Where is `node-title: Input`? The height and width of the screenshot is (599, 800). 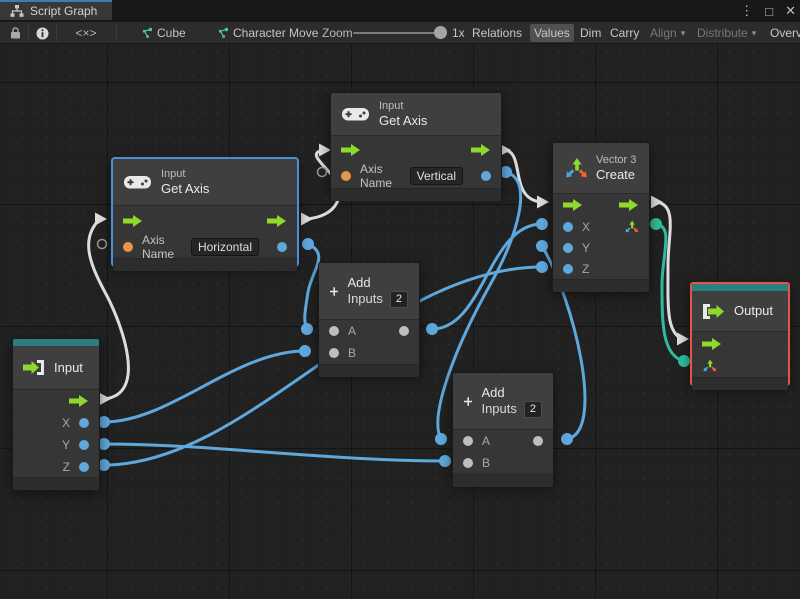 node-title: Input is located at coordinates (68, 367).